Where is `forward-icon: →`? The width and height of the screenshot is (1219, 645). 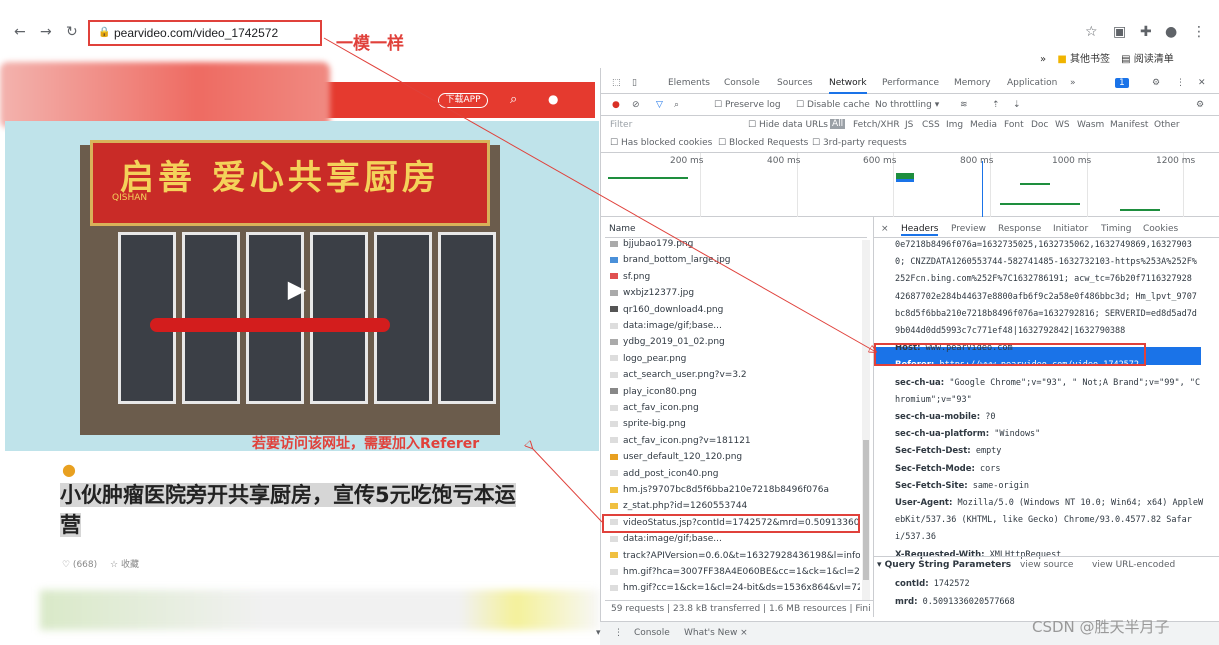 forward-icon: → is located at coordinates (46, 32).